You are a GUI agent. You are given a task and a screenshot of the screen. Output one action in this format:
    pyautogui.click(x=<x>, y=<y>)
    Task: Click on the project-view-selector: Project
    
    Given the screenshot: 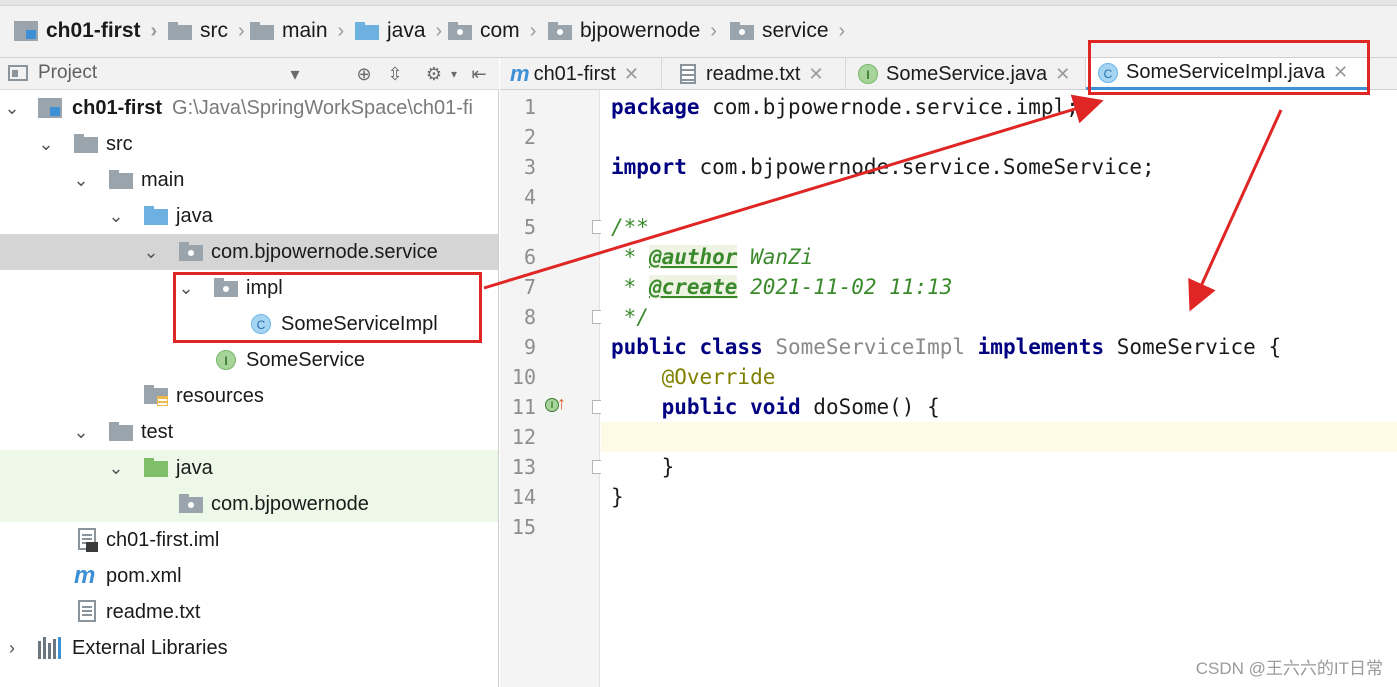 What is the action you would take?
    pyautogui.click(x=52, y=73)
    